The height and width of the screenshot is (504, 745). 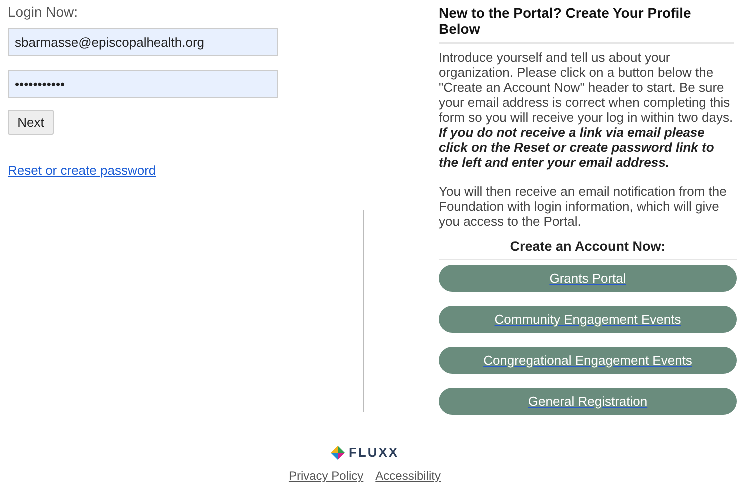 What do you see at coordinates (586, 24) in the screenshot?
I see `section-heading: New to the Portal? Create Your Profile Below` at bounding box center [586, 24].